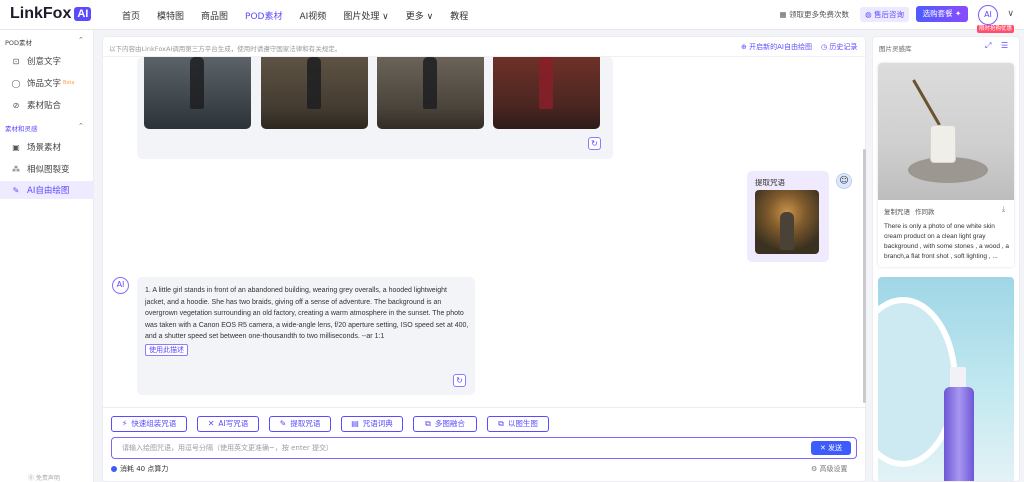 Image resolution: width=1024 pixels, height=482 pixels. What do you see at coordinates (1003, 209) in the screenshot?
I see `download-icon: ⤓` at bounding box center [1003, 209].